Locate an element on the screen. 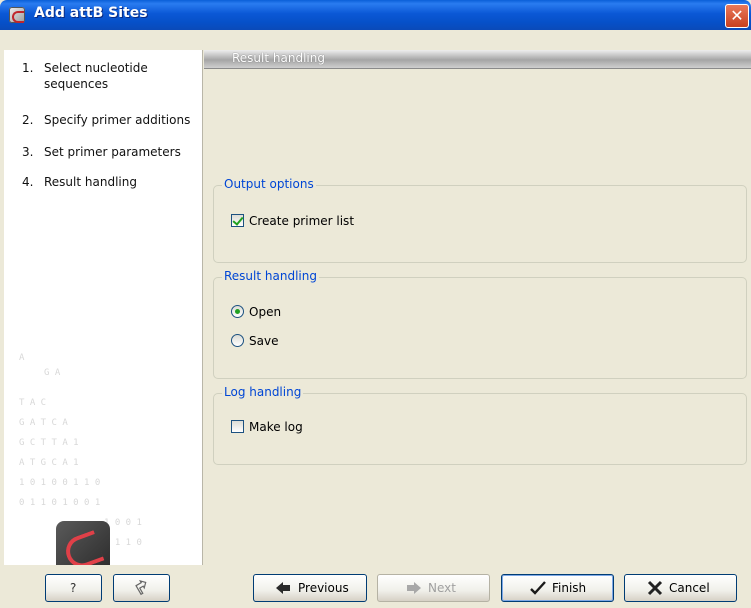 The height and width of the screenshot is (608, 751). svg-text: G A is located at coordinates (52, 373).